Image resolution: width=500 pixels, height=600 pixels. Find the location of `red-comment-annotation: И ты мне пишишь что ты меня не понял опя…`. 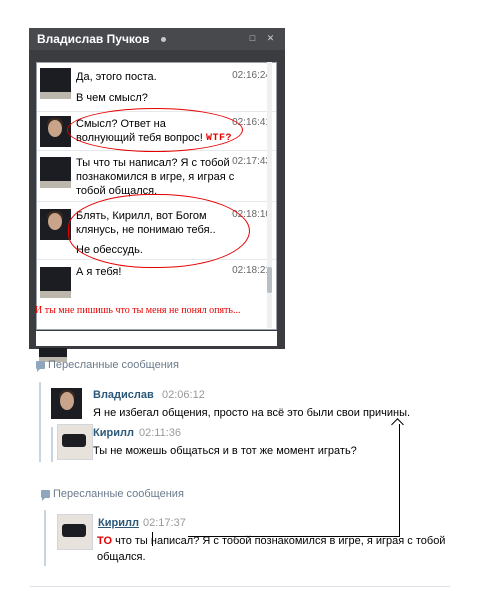

red-comment-annotation: И ты мне пишишь что ты меня не понял опя… is located at coordinates (138, 310).